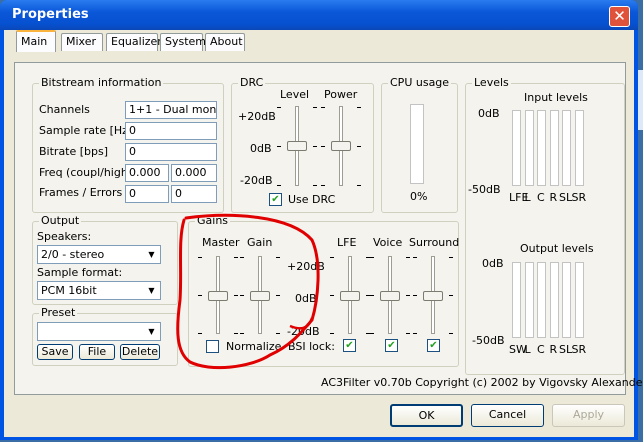 This screenshot has width=643, height=442. Describe the element at coordinates (588, 415) in the screenshot. I see `apply-button: Apply` at that location.